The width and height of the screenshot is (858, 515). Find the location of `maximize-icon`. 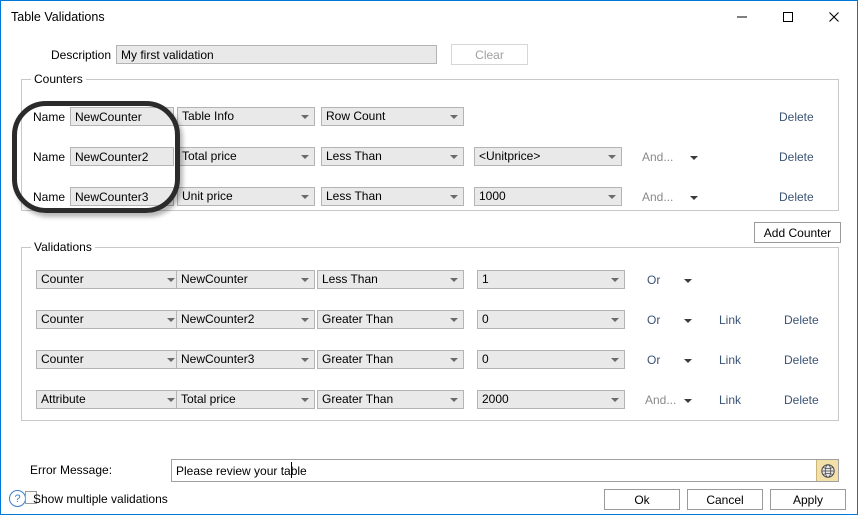

maximize-icon is located at coordinates (788, 17).